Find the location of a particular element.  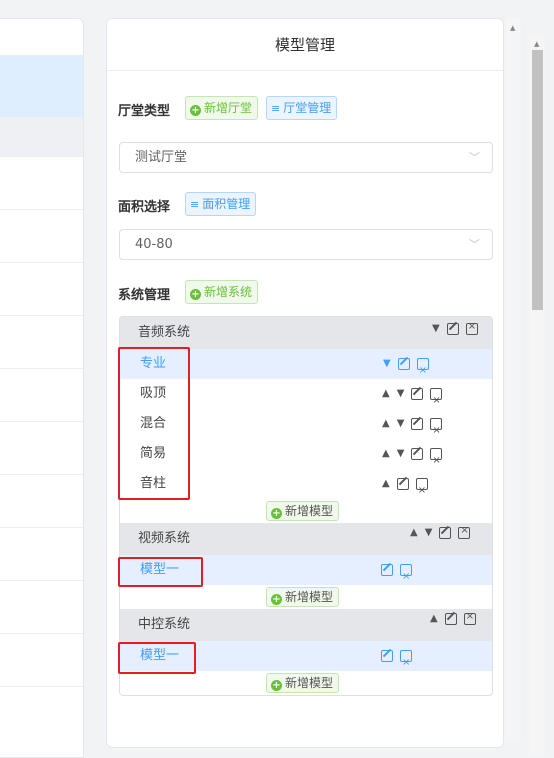

group-ops: ▲ is located at coordinates (453, 619).